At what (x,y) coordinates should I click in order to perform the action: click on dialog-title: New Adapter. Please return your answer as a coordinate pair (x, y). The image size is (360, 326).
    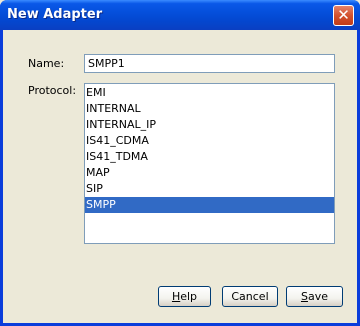
    Looking at the image, I should click on (55, 14).